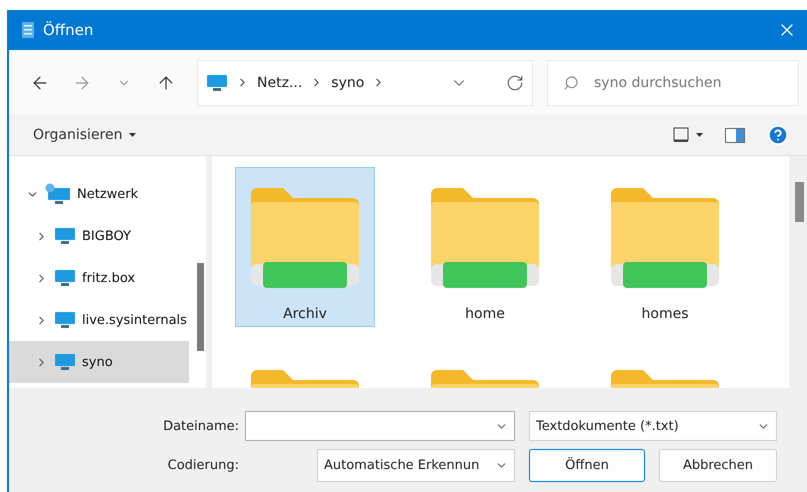 This screenshot has width=807, height=492. What do you see at coordinates (58, 194) in the screenshot?
I see `network-icon` at bounding box center [58, 194].